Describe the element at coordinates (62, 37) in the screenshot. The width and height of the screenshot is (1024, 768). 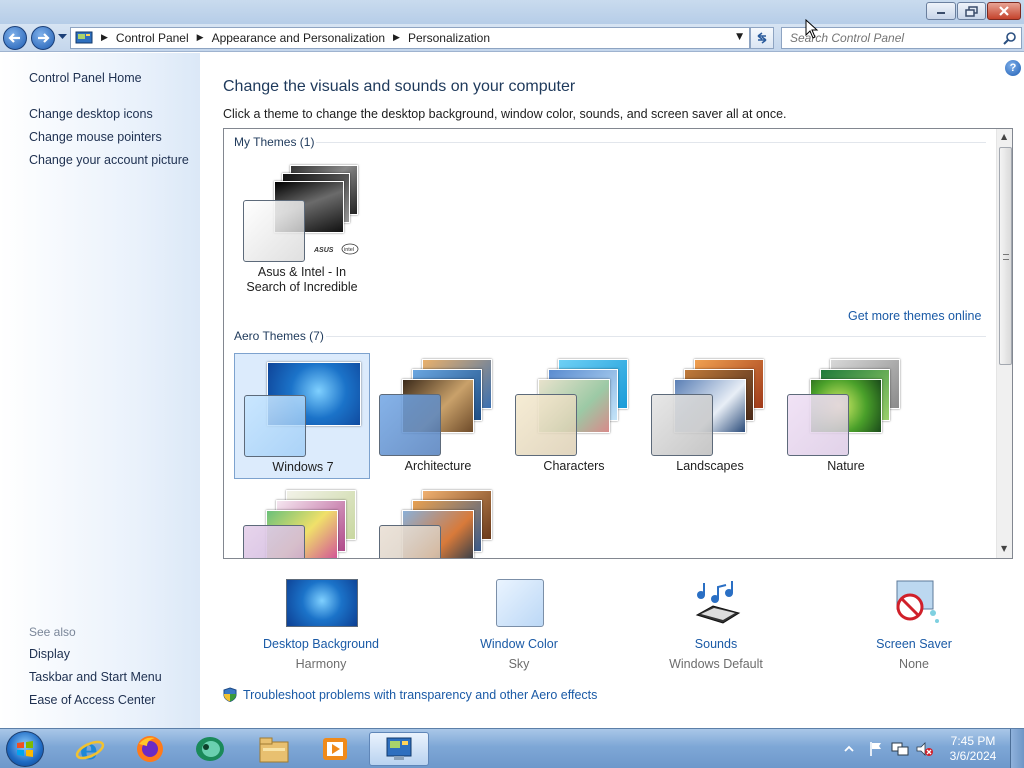
I see `recent-pages-dropdown-icon` at that location.